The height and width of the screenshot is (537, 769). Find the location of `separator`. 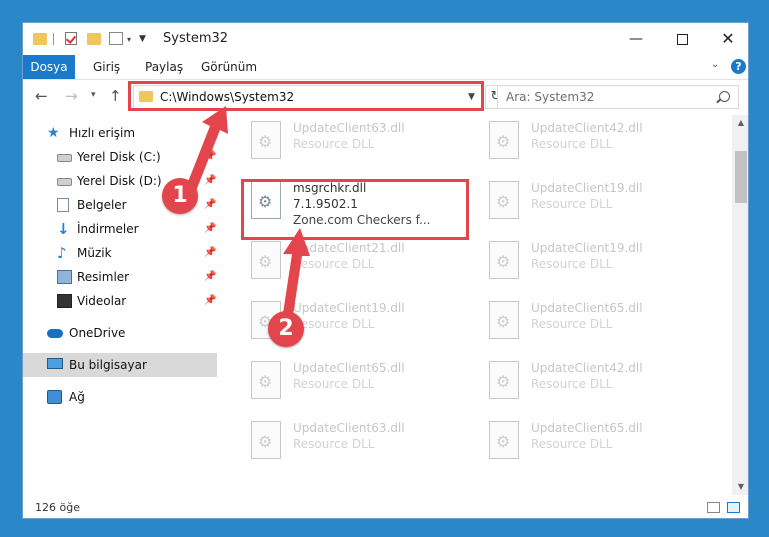

separator is located at coordinates (53, 39).